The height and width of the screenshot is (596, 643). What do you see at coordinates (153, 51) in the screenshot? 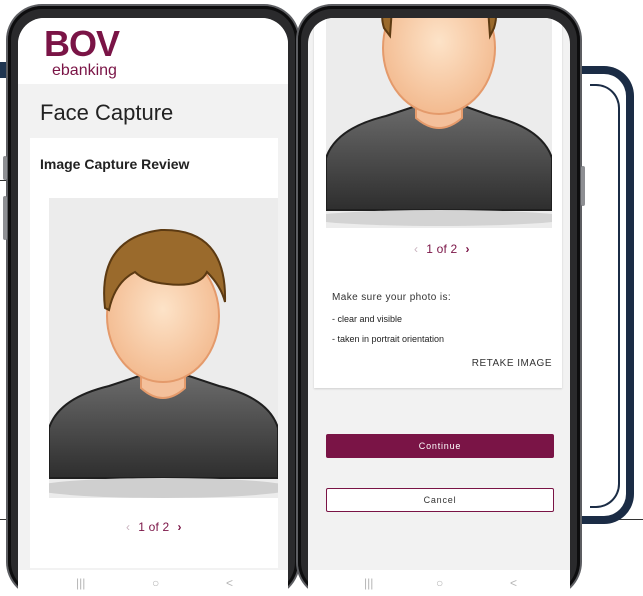
I see `header: BOV ebanking` at bounding box center [153, 51].